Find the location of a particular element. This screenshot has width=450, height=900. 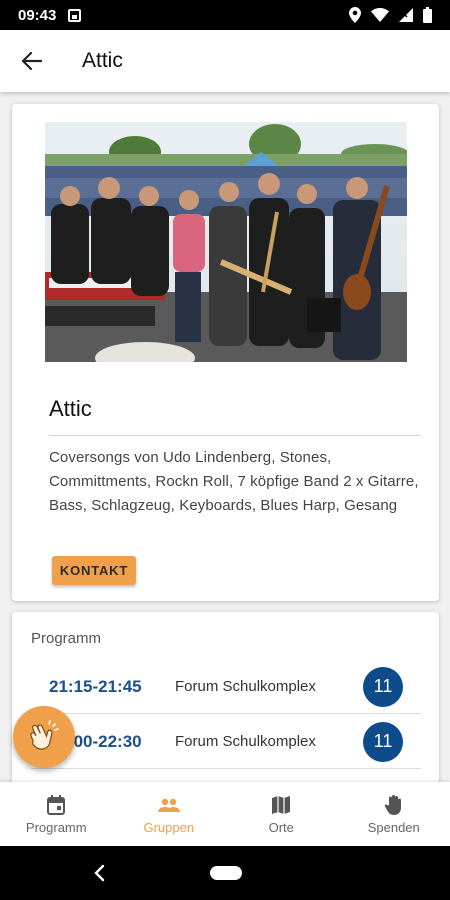

nav-label: Spenden is located at coordinates (393, 827).